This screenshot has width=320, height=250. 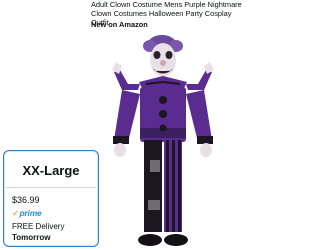 What do you see at coordinates (38, 226) in the screenshot?
I see `delivery-label: FREE Delivery` at bounding box center [38, 226].